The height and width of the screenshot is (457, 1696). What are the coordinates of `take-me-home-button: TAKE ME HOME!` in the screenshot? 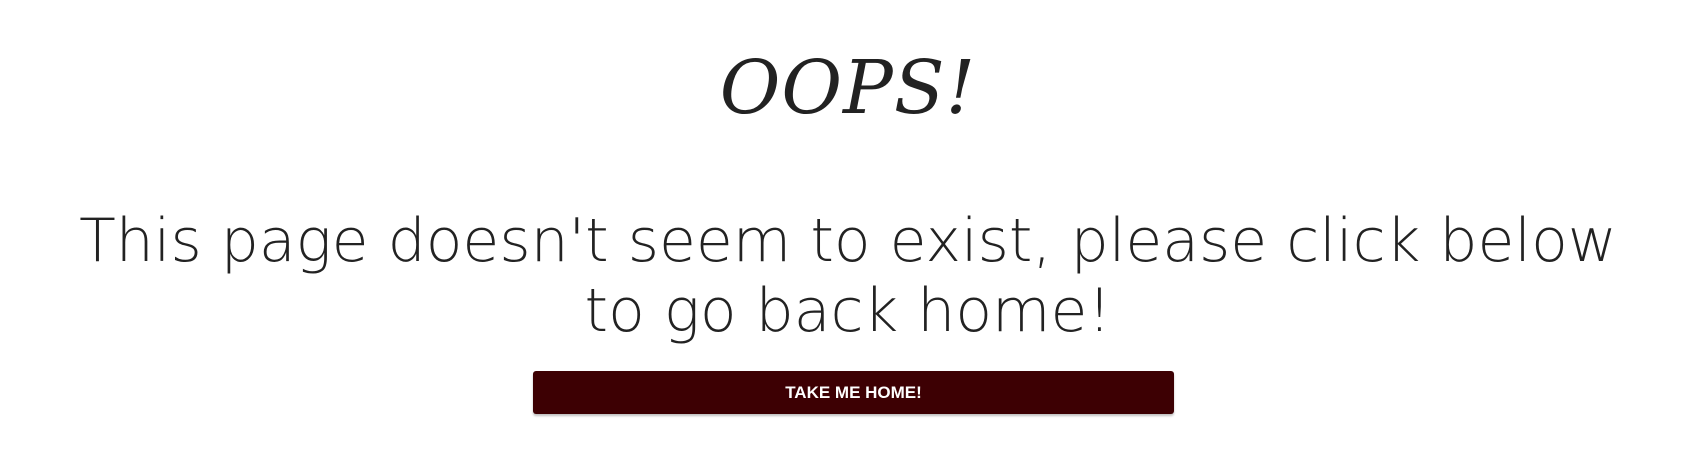 It's located at (853, 392).